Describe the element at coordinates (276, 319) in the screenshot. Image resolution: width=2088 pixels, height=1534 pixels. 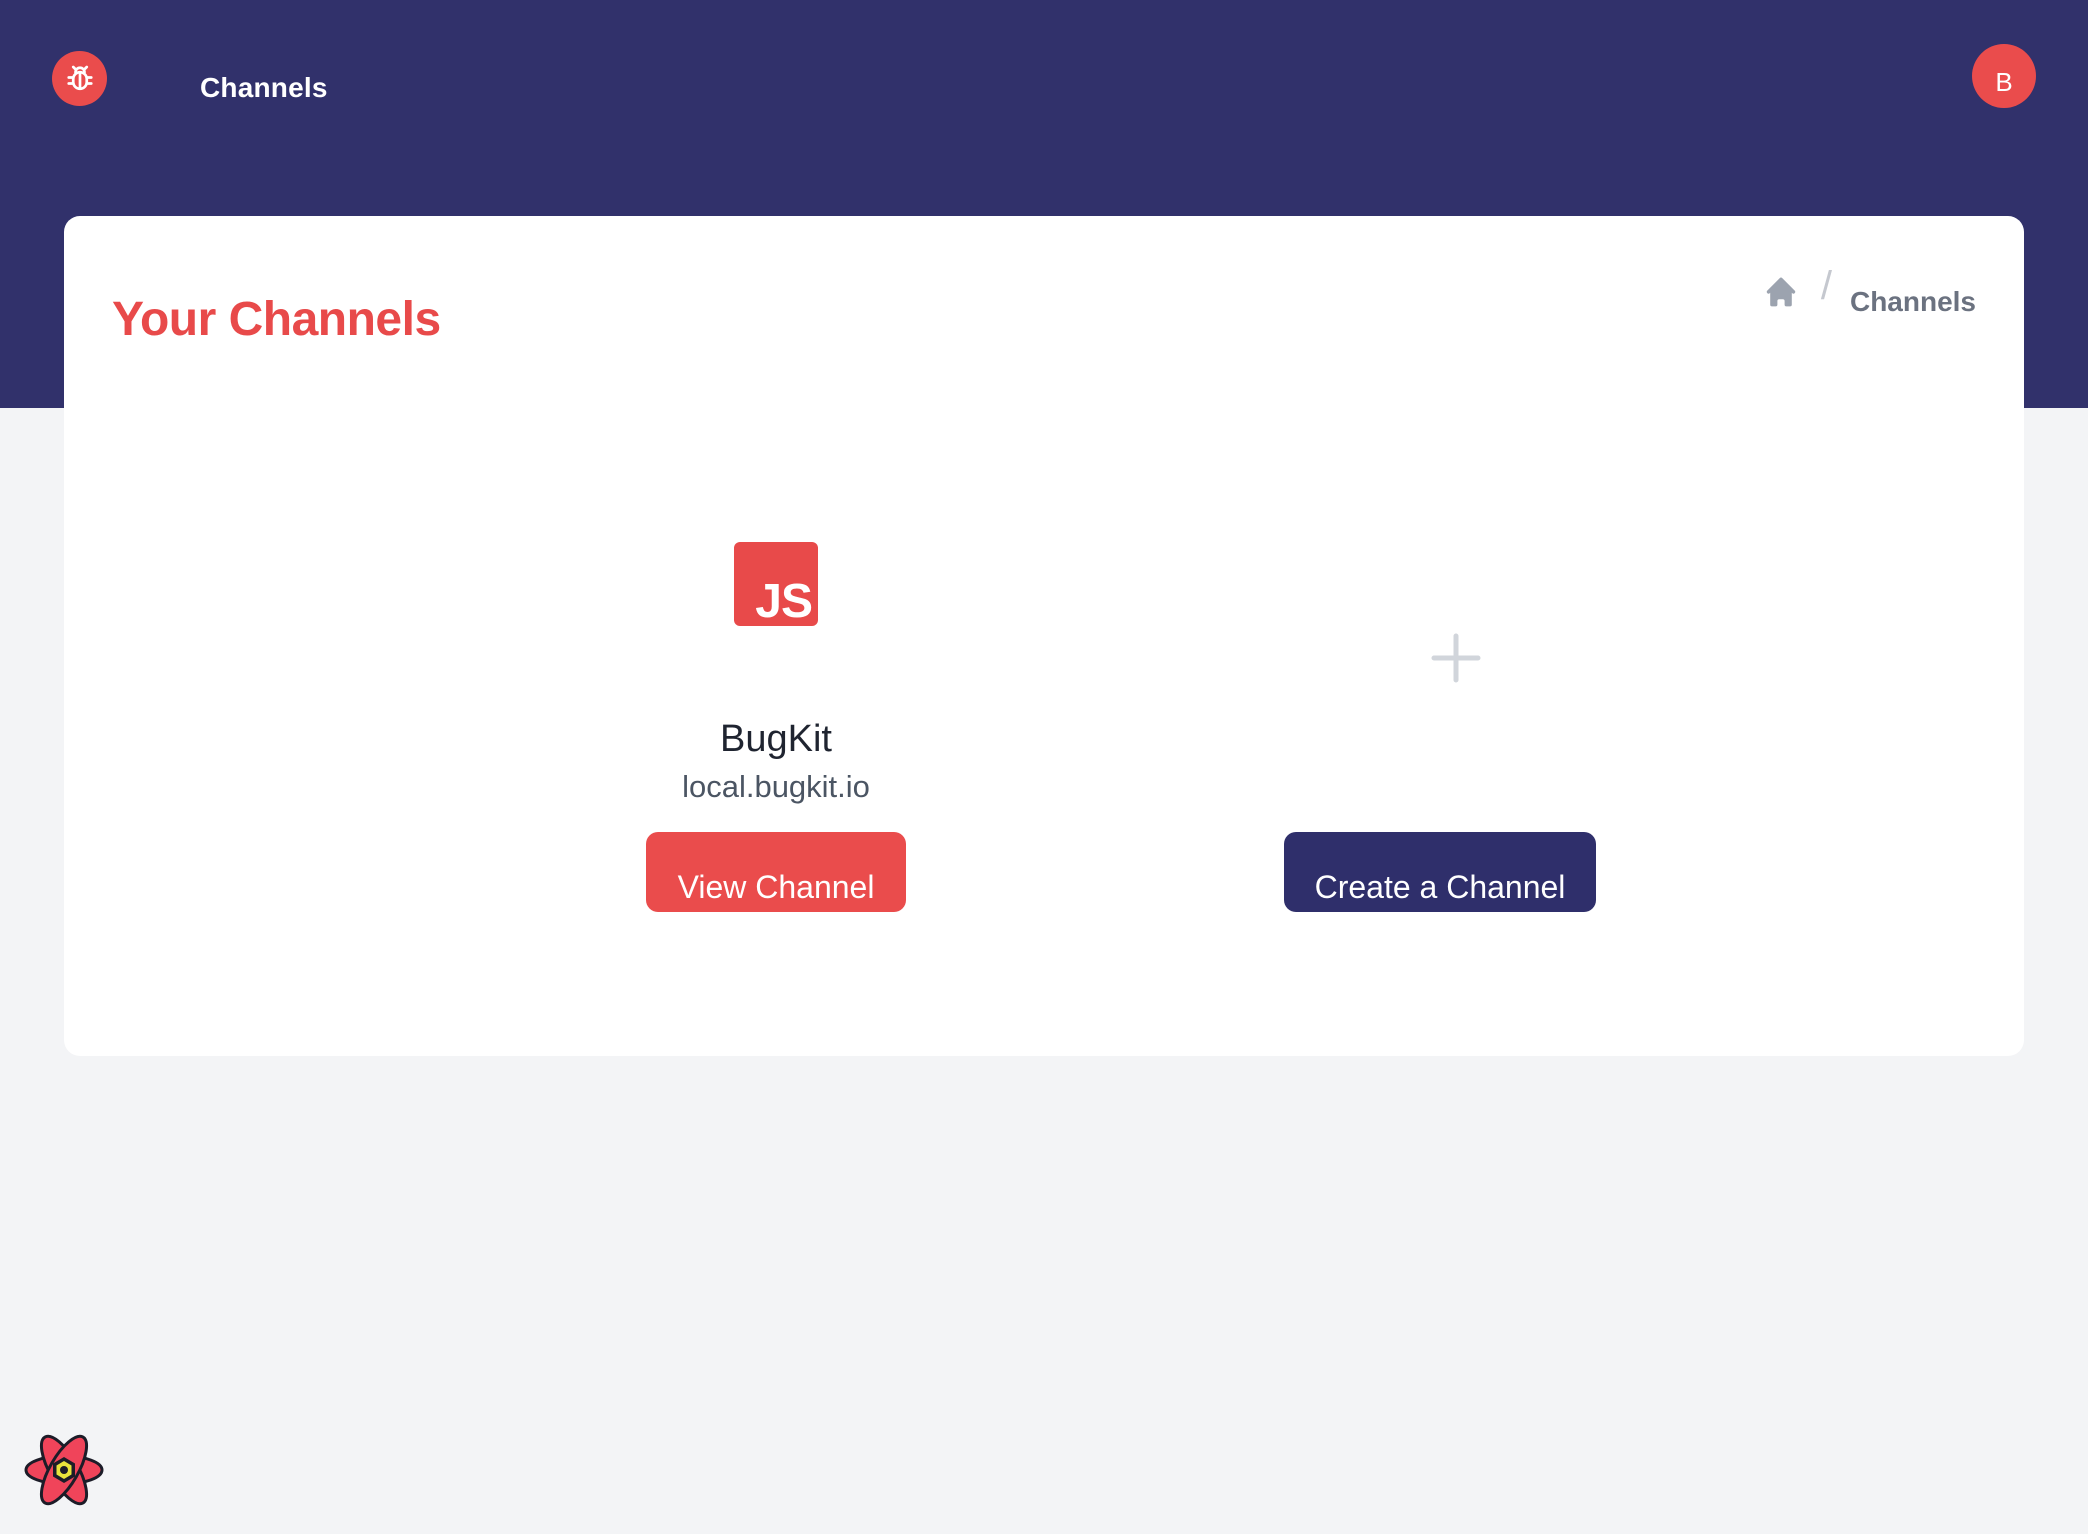
I see `page-title: Your Channels` at that location.